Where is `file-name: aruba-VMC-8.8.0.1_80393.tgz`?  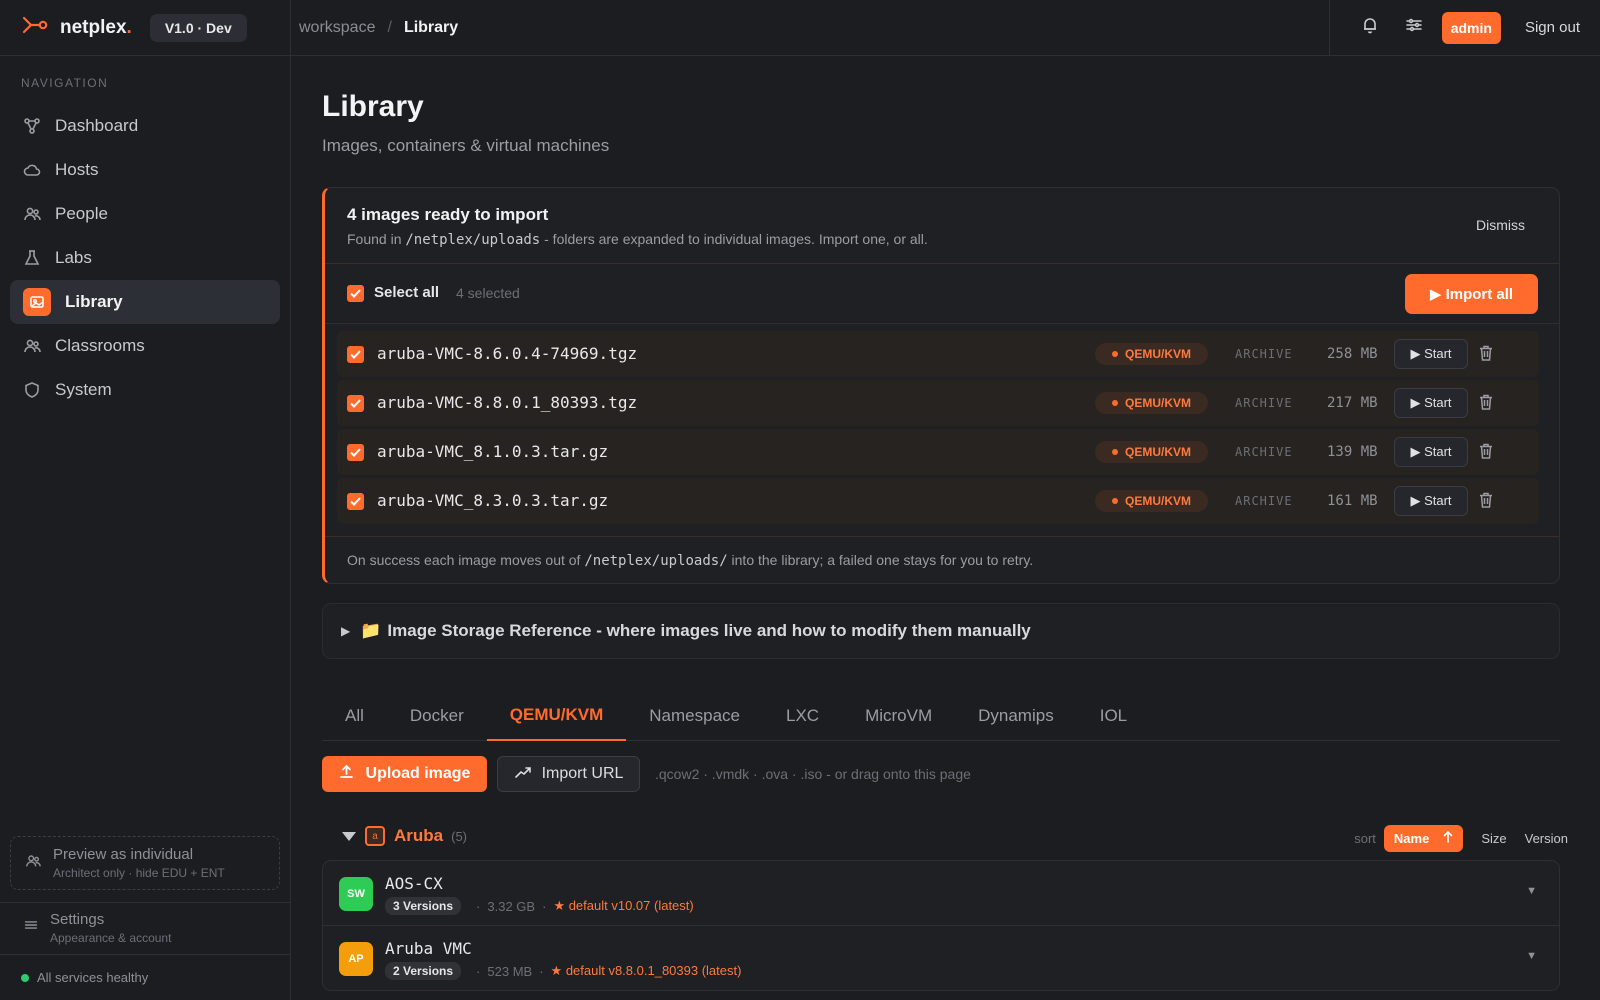
file-name: aruba-VMC-8.8.0.1_80393.tgz is located at coordinates (507, 402).